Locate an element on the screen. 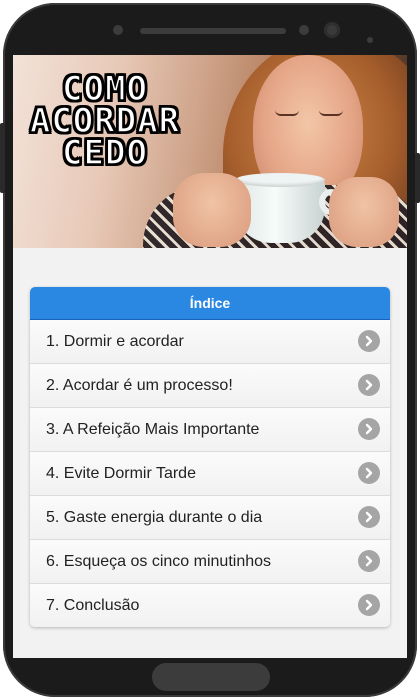  index-item-label: 2. Acordar é um processo! is located at coordinates (139, 385).